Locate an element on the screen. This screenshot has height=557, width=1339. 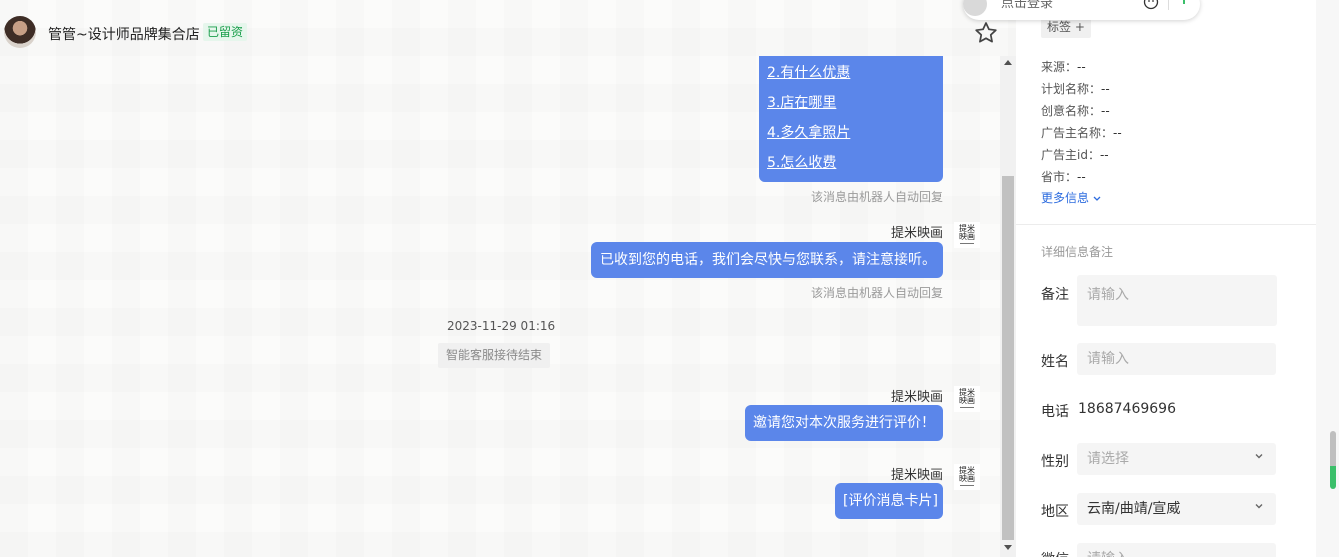
message-timestamp: 2023-11-29 01:16 is located at coordinates (501, 326).